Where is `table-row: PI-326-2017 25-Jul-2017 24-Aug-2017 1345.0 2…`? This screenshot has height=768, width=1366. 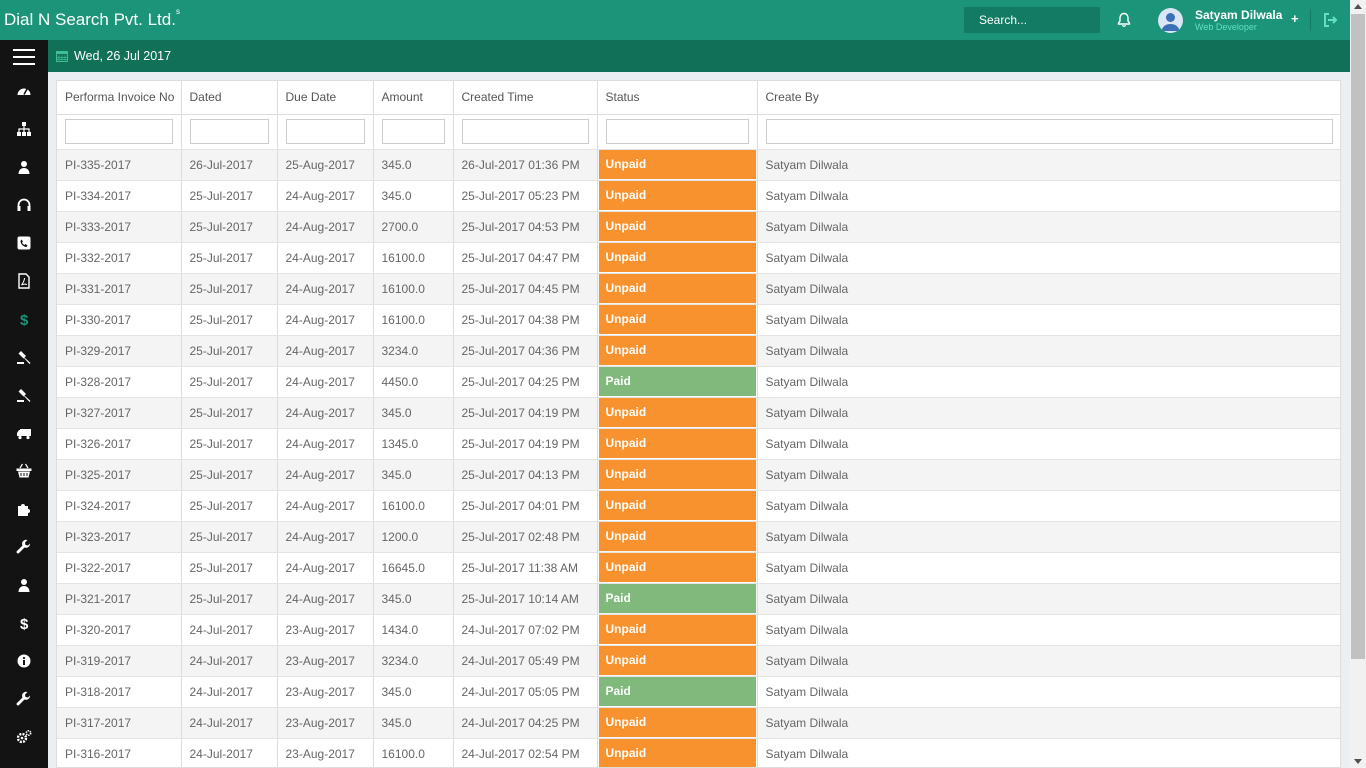 table-row: PI-326-2017 25-Jul-2017 24-Aug-2017 1345.0 2… is located at coordinates (698, 444).